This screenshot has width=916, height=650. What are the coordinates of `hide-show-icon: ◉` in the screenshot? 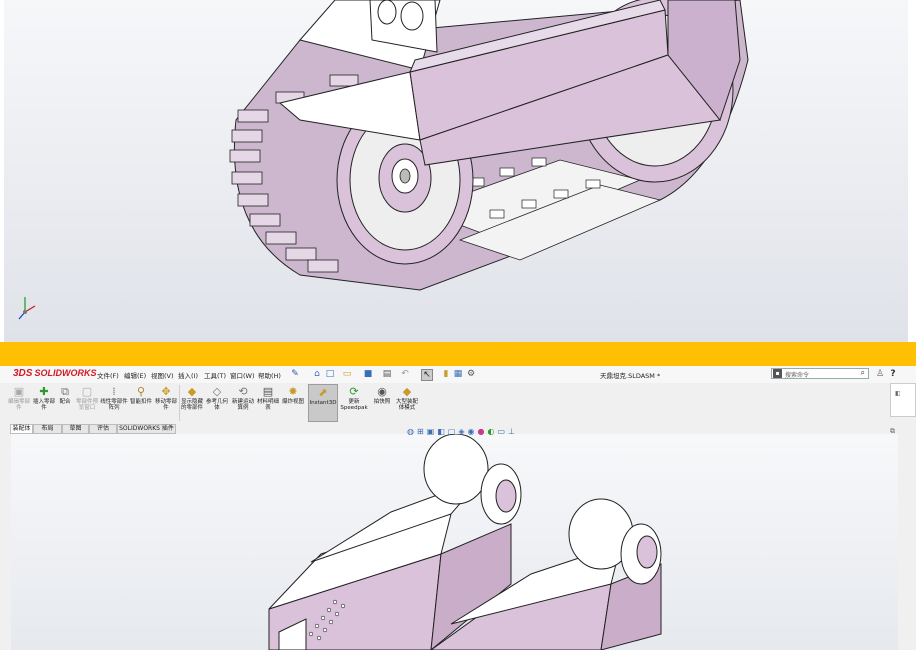 It's located at (471, 431).